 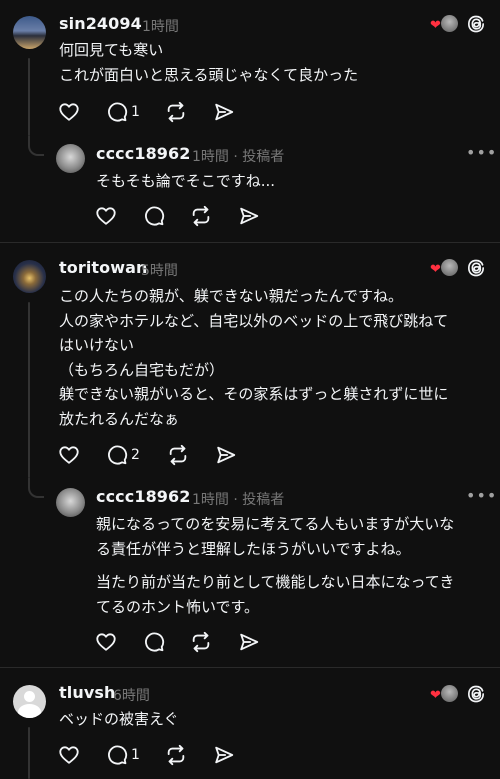 What do you see at coordinates (87, 692) in the screenshot?
I see `username: tluvsh` at bounding box center [87, 692].